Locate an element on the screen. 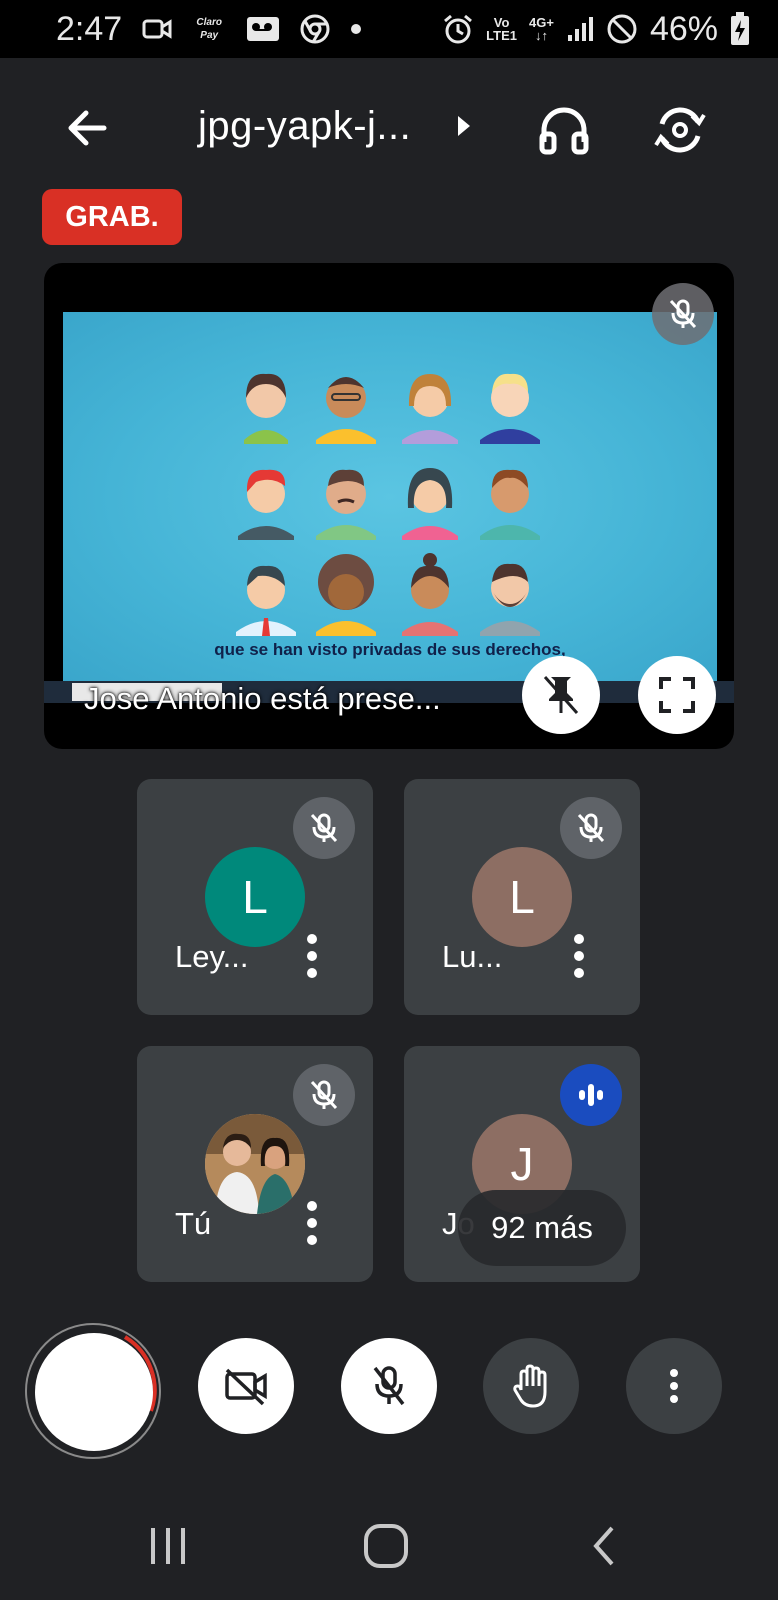 This screenshot has width=778, height=1600. carrier-pay-badge: Claro Pay is located at coordinates (209, 29).